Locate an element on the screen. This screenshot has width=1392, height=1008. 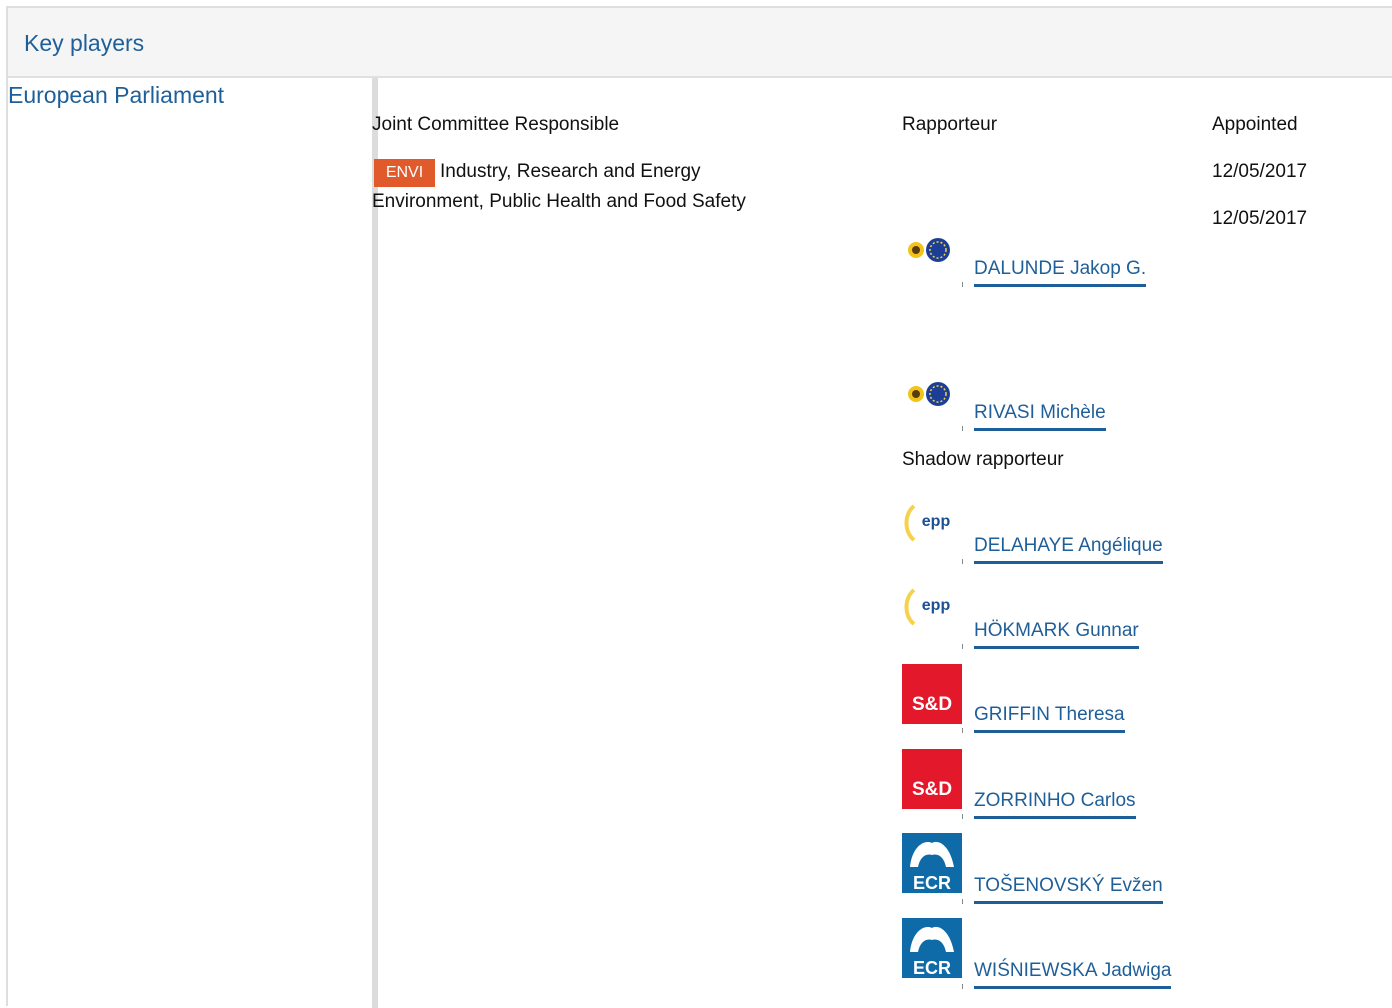
shadow-link-griffin: GRIFFIN Theresa is located at coordinates (1049, 718).